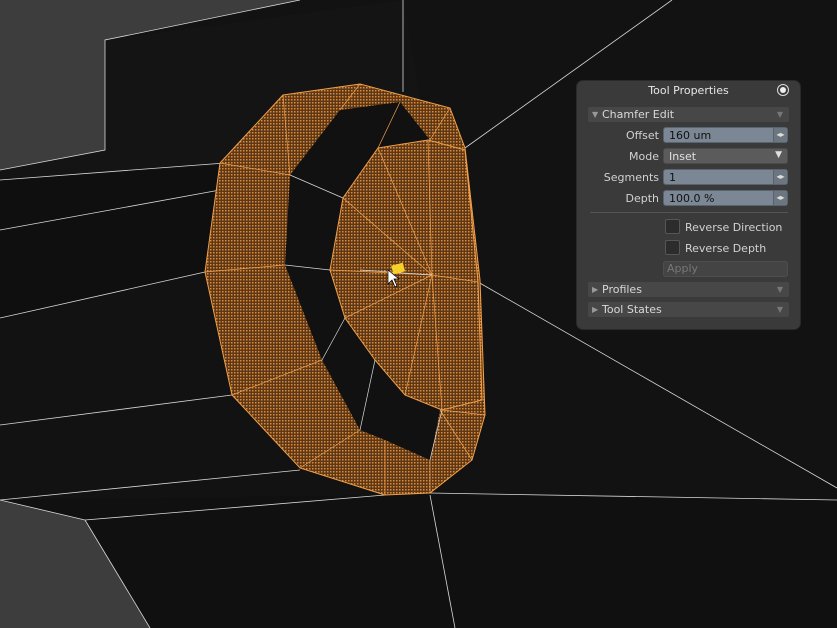 The width and height of the screenshot is (837, 628). Describe the element at coordinates (642, 135) in the screenshot. I see `offset-label: Offset` at that location.